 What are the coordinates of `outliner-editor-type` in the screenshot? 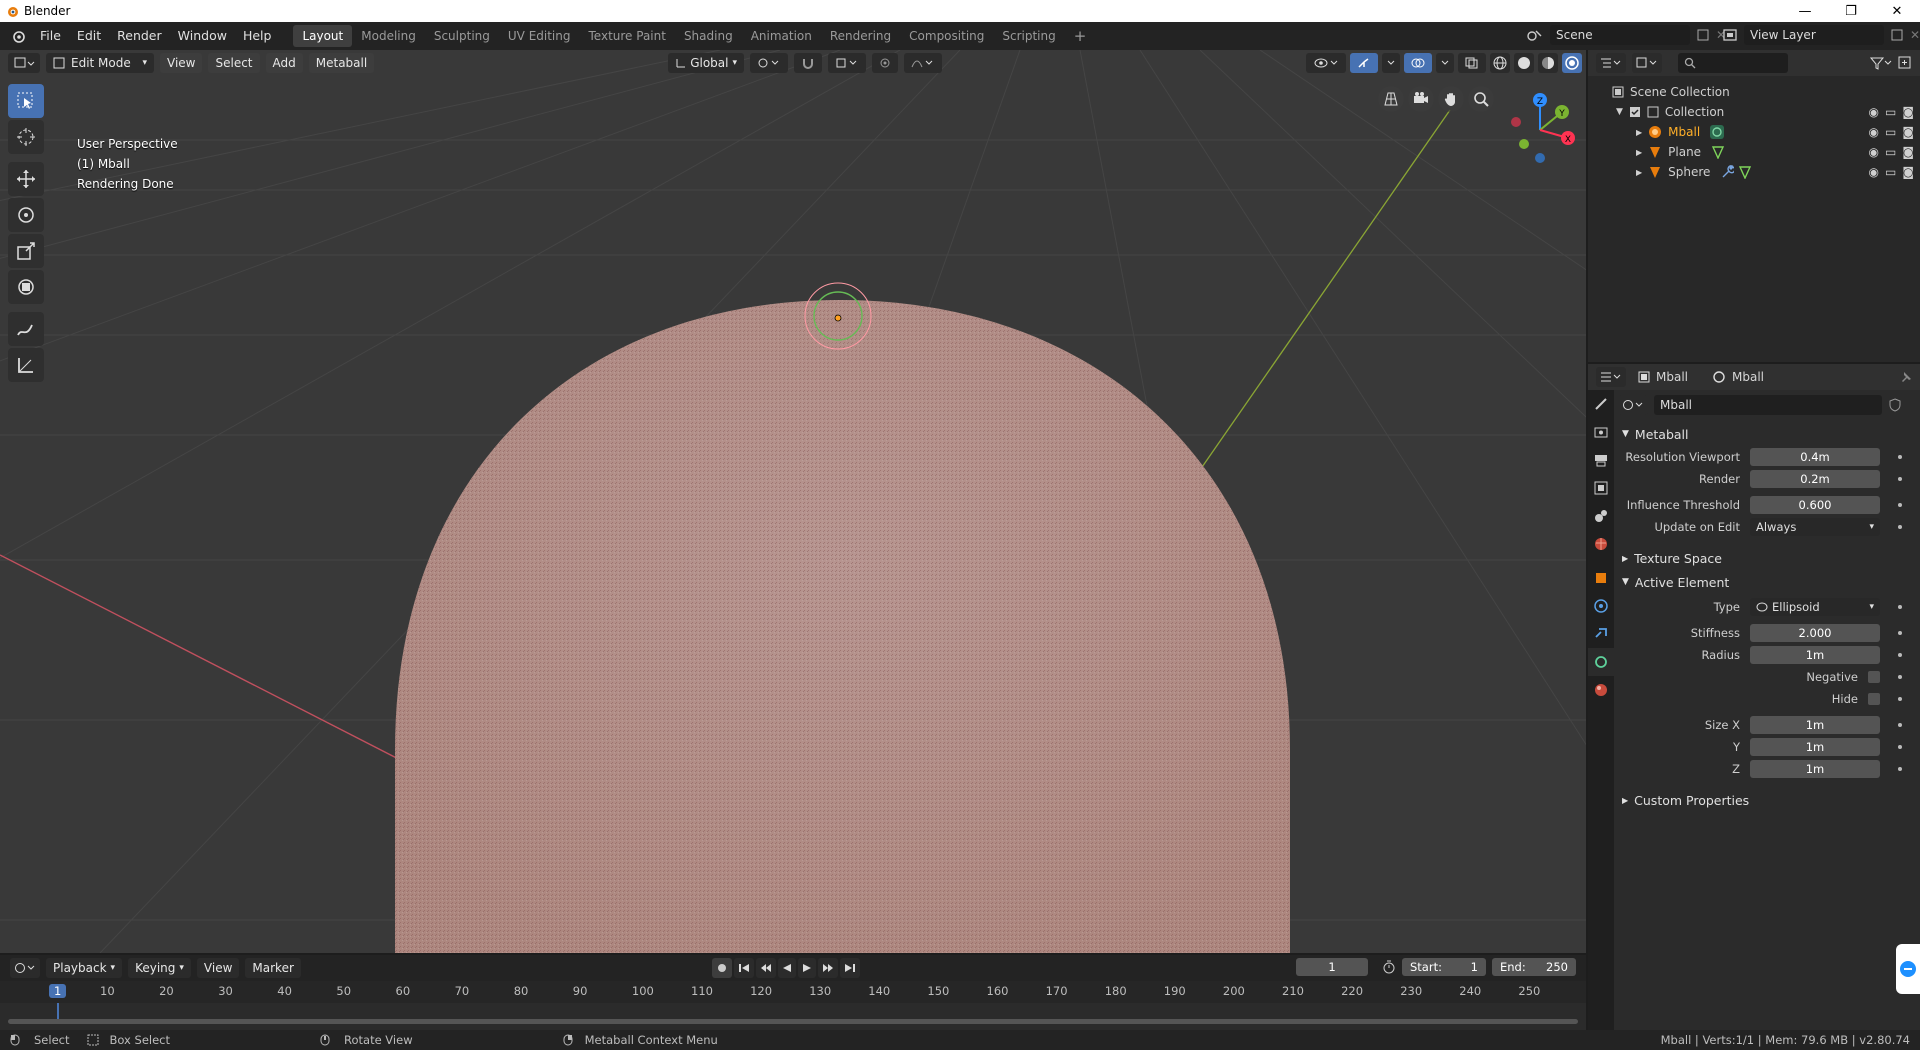 It's located at (1611, 63).